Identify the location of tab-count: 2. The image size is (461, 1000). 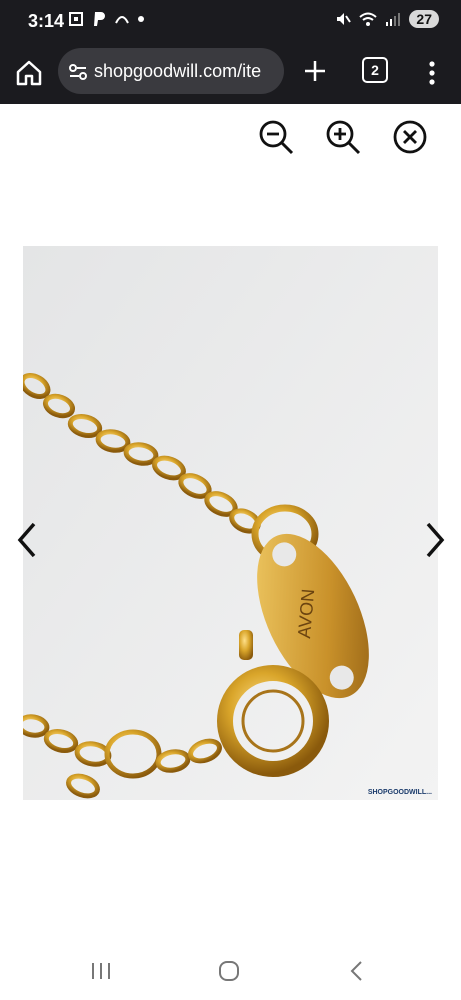
(375, 70).